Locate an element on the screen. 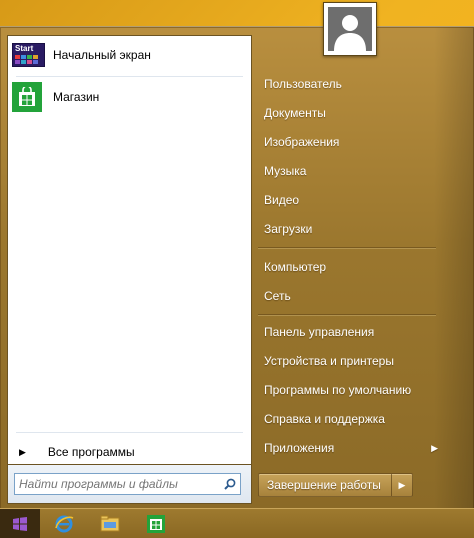 Image resolution: width=474 pixels, height=538 pixels. menu-item-downloads: Загрузки is located at coordinates (351, 229).